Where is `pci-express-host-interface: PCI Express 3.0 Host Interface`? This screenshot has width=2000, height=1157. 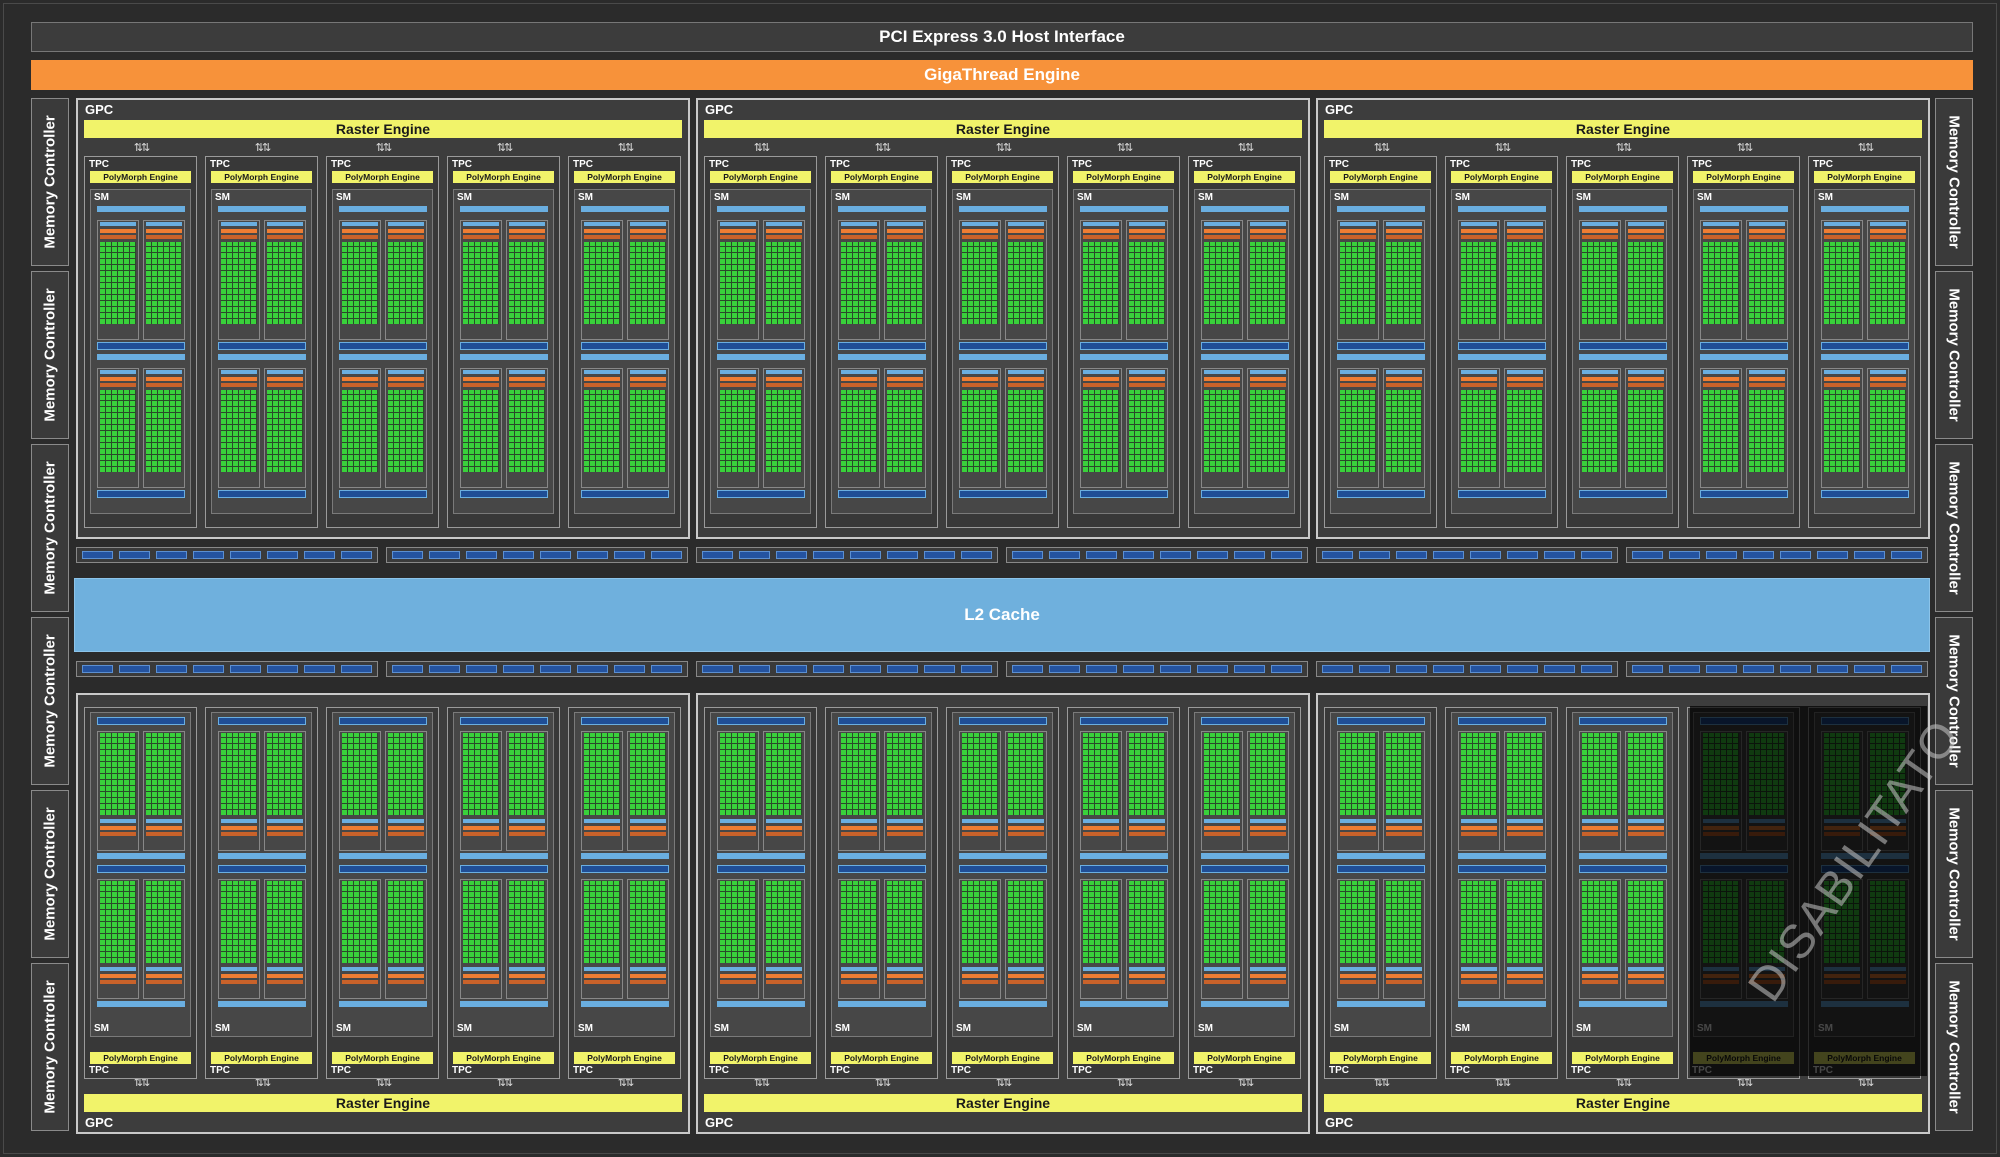 pci-express-host-interface: PCI Express 3.0 Host Interface is located at coordinates (1002, 37).